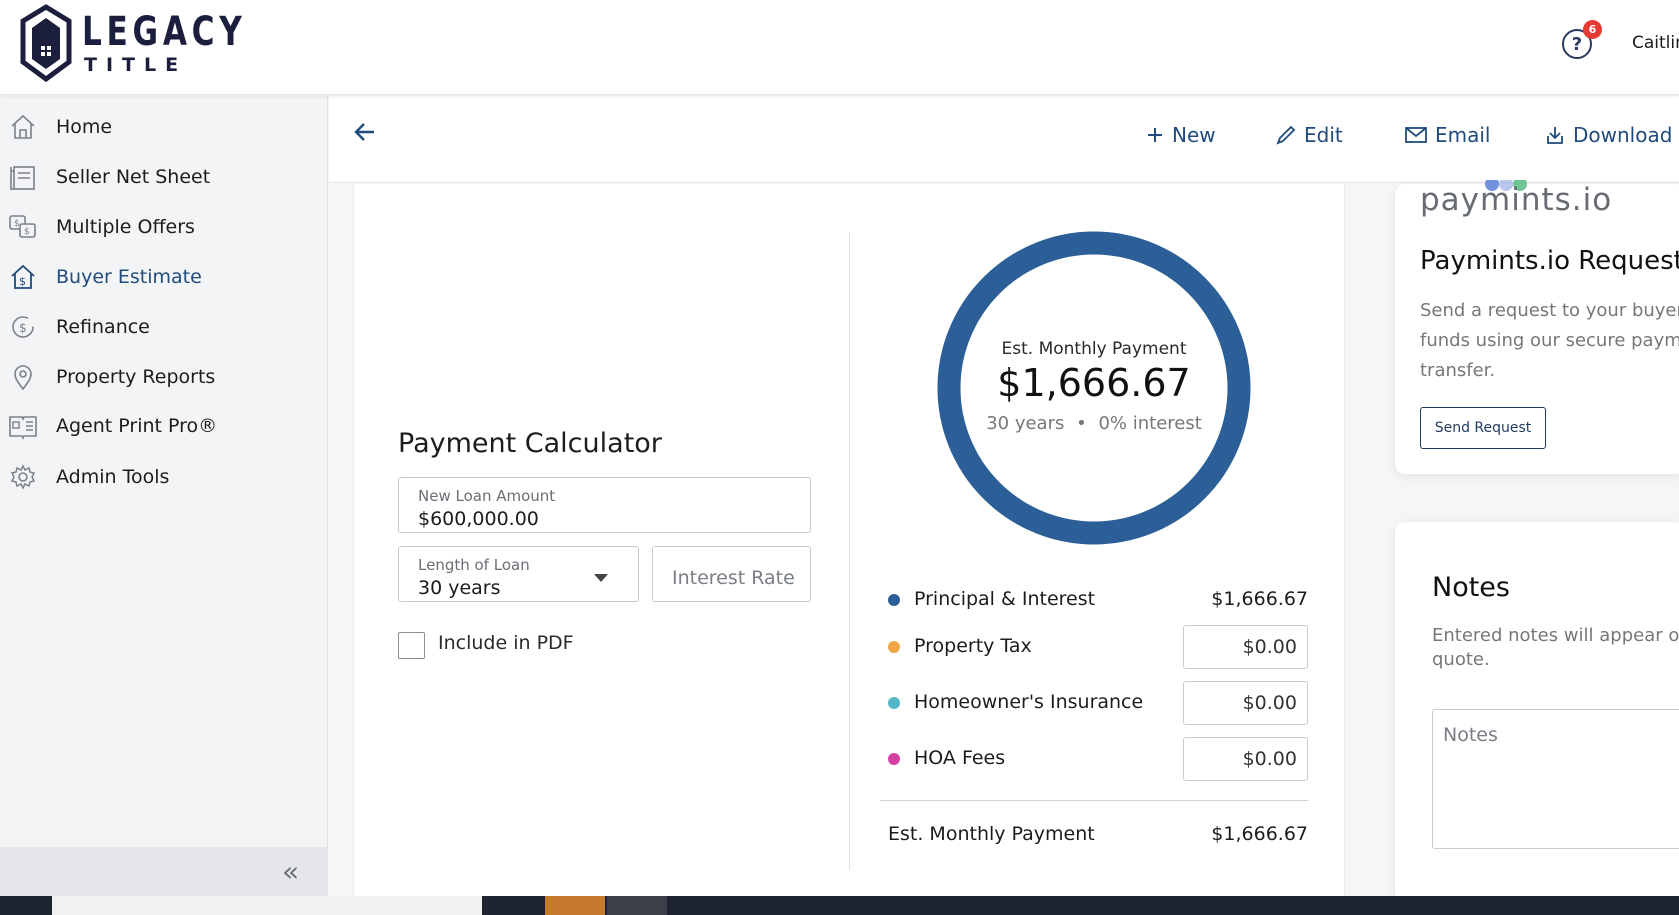  What do you see at coordinates (1323, 135) in the screenshot?
I see `edit-label: Edit` at bounding box center [1323, 135].